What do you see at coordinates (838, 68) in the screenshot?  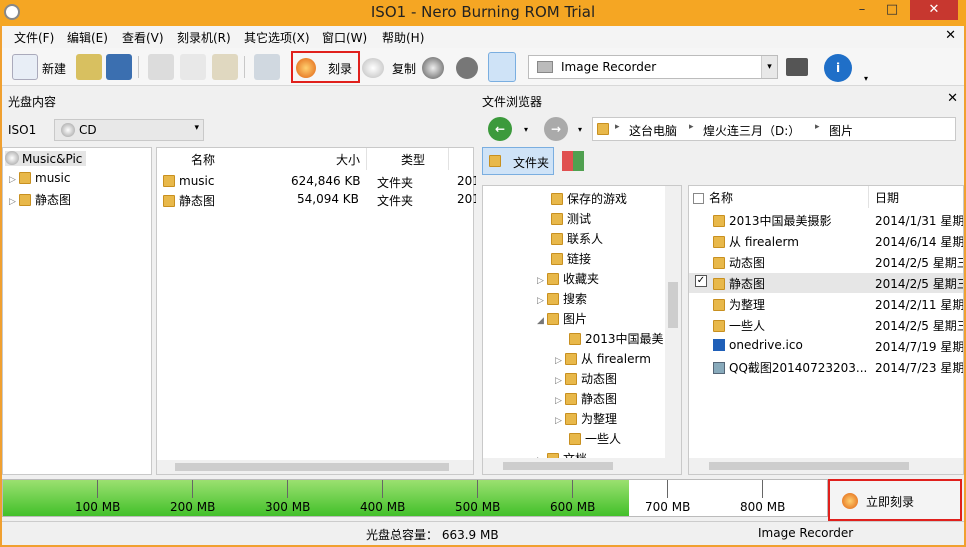 I see `info-icon: i` at bounding box center [838, 68].